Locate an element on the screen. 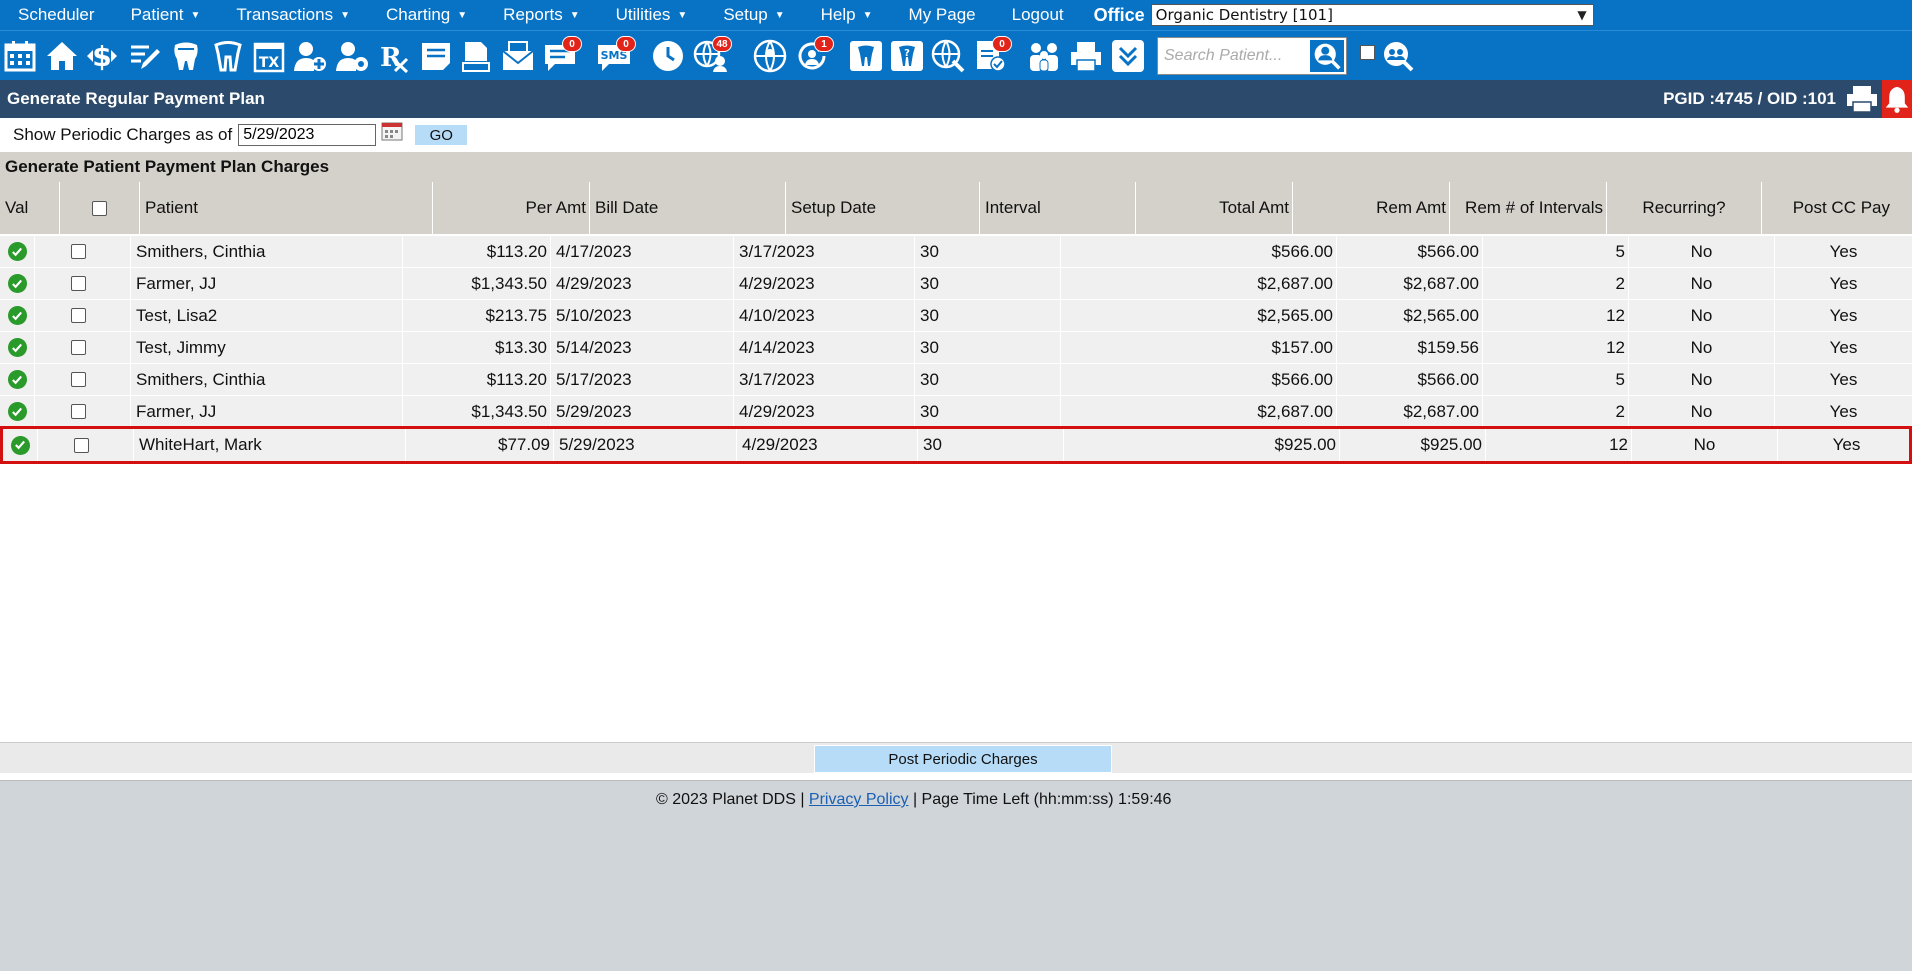 This screenshot has height=971, width=1912. add-patient-icon is located at coordinates (310, 56).